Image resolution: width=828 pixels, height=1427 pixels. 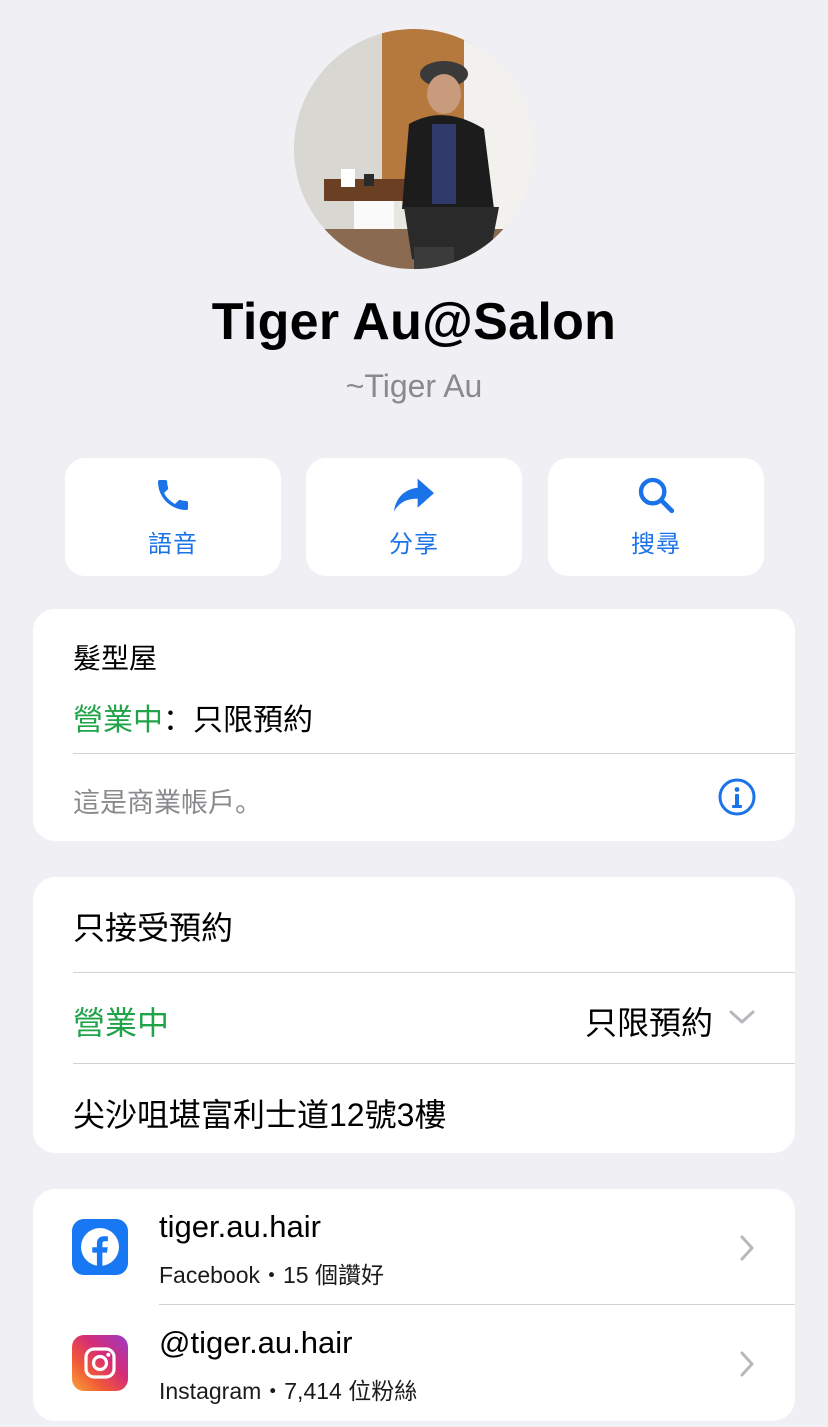 What do you see at coordinates (414, 517) in the screenshot?
I see `share-button: 分享` at bounding box center [414, 517].